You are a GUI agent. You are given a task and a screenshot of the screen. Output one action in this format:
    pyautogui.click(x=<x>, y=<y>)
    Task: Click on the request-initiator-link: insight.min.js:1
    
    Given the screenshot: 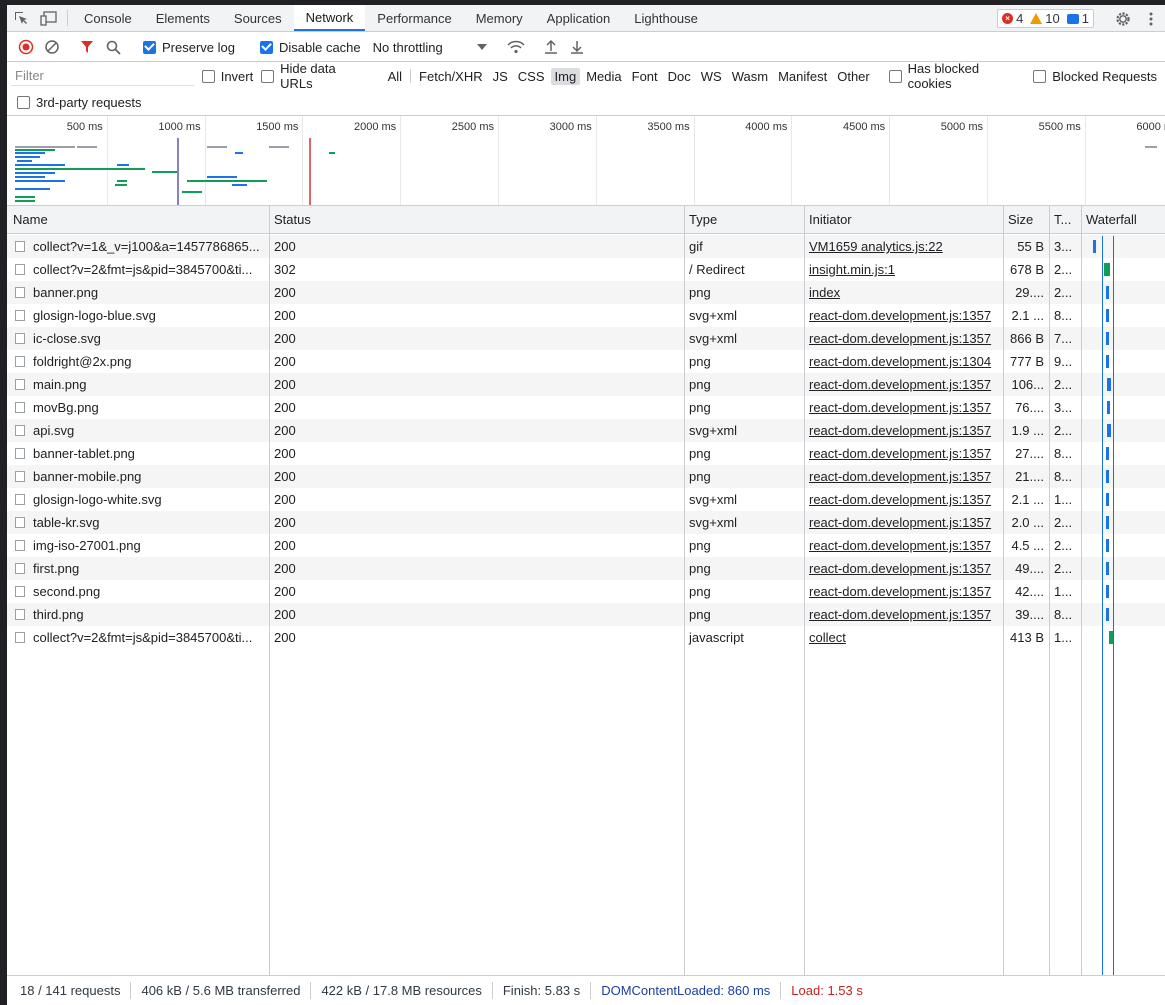 What is the action you would take?
    pyautogui.click(x=903, y=269)
    